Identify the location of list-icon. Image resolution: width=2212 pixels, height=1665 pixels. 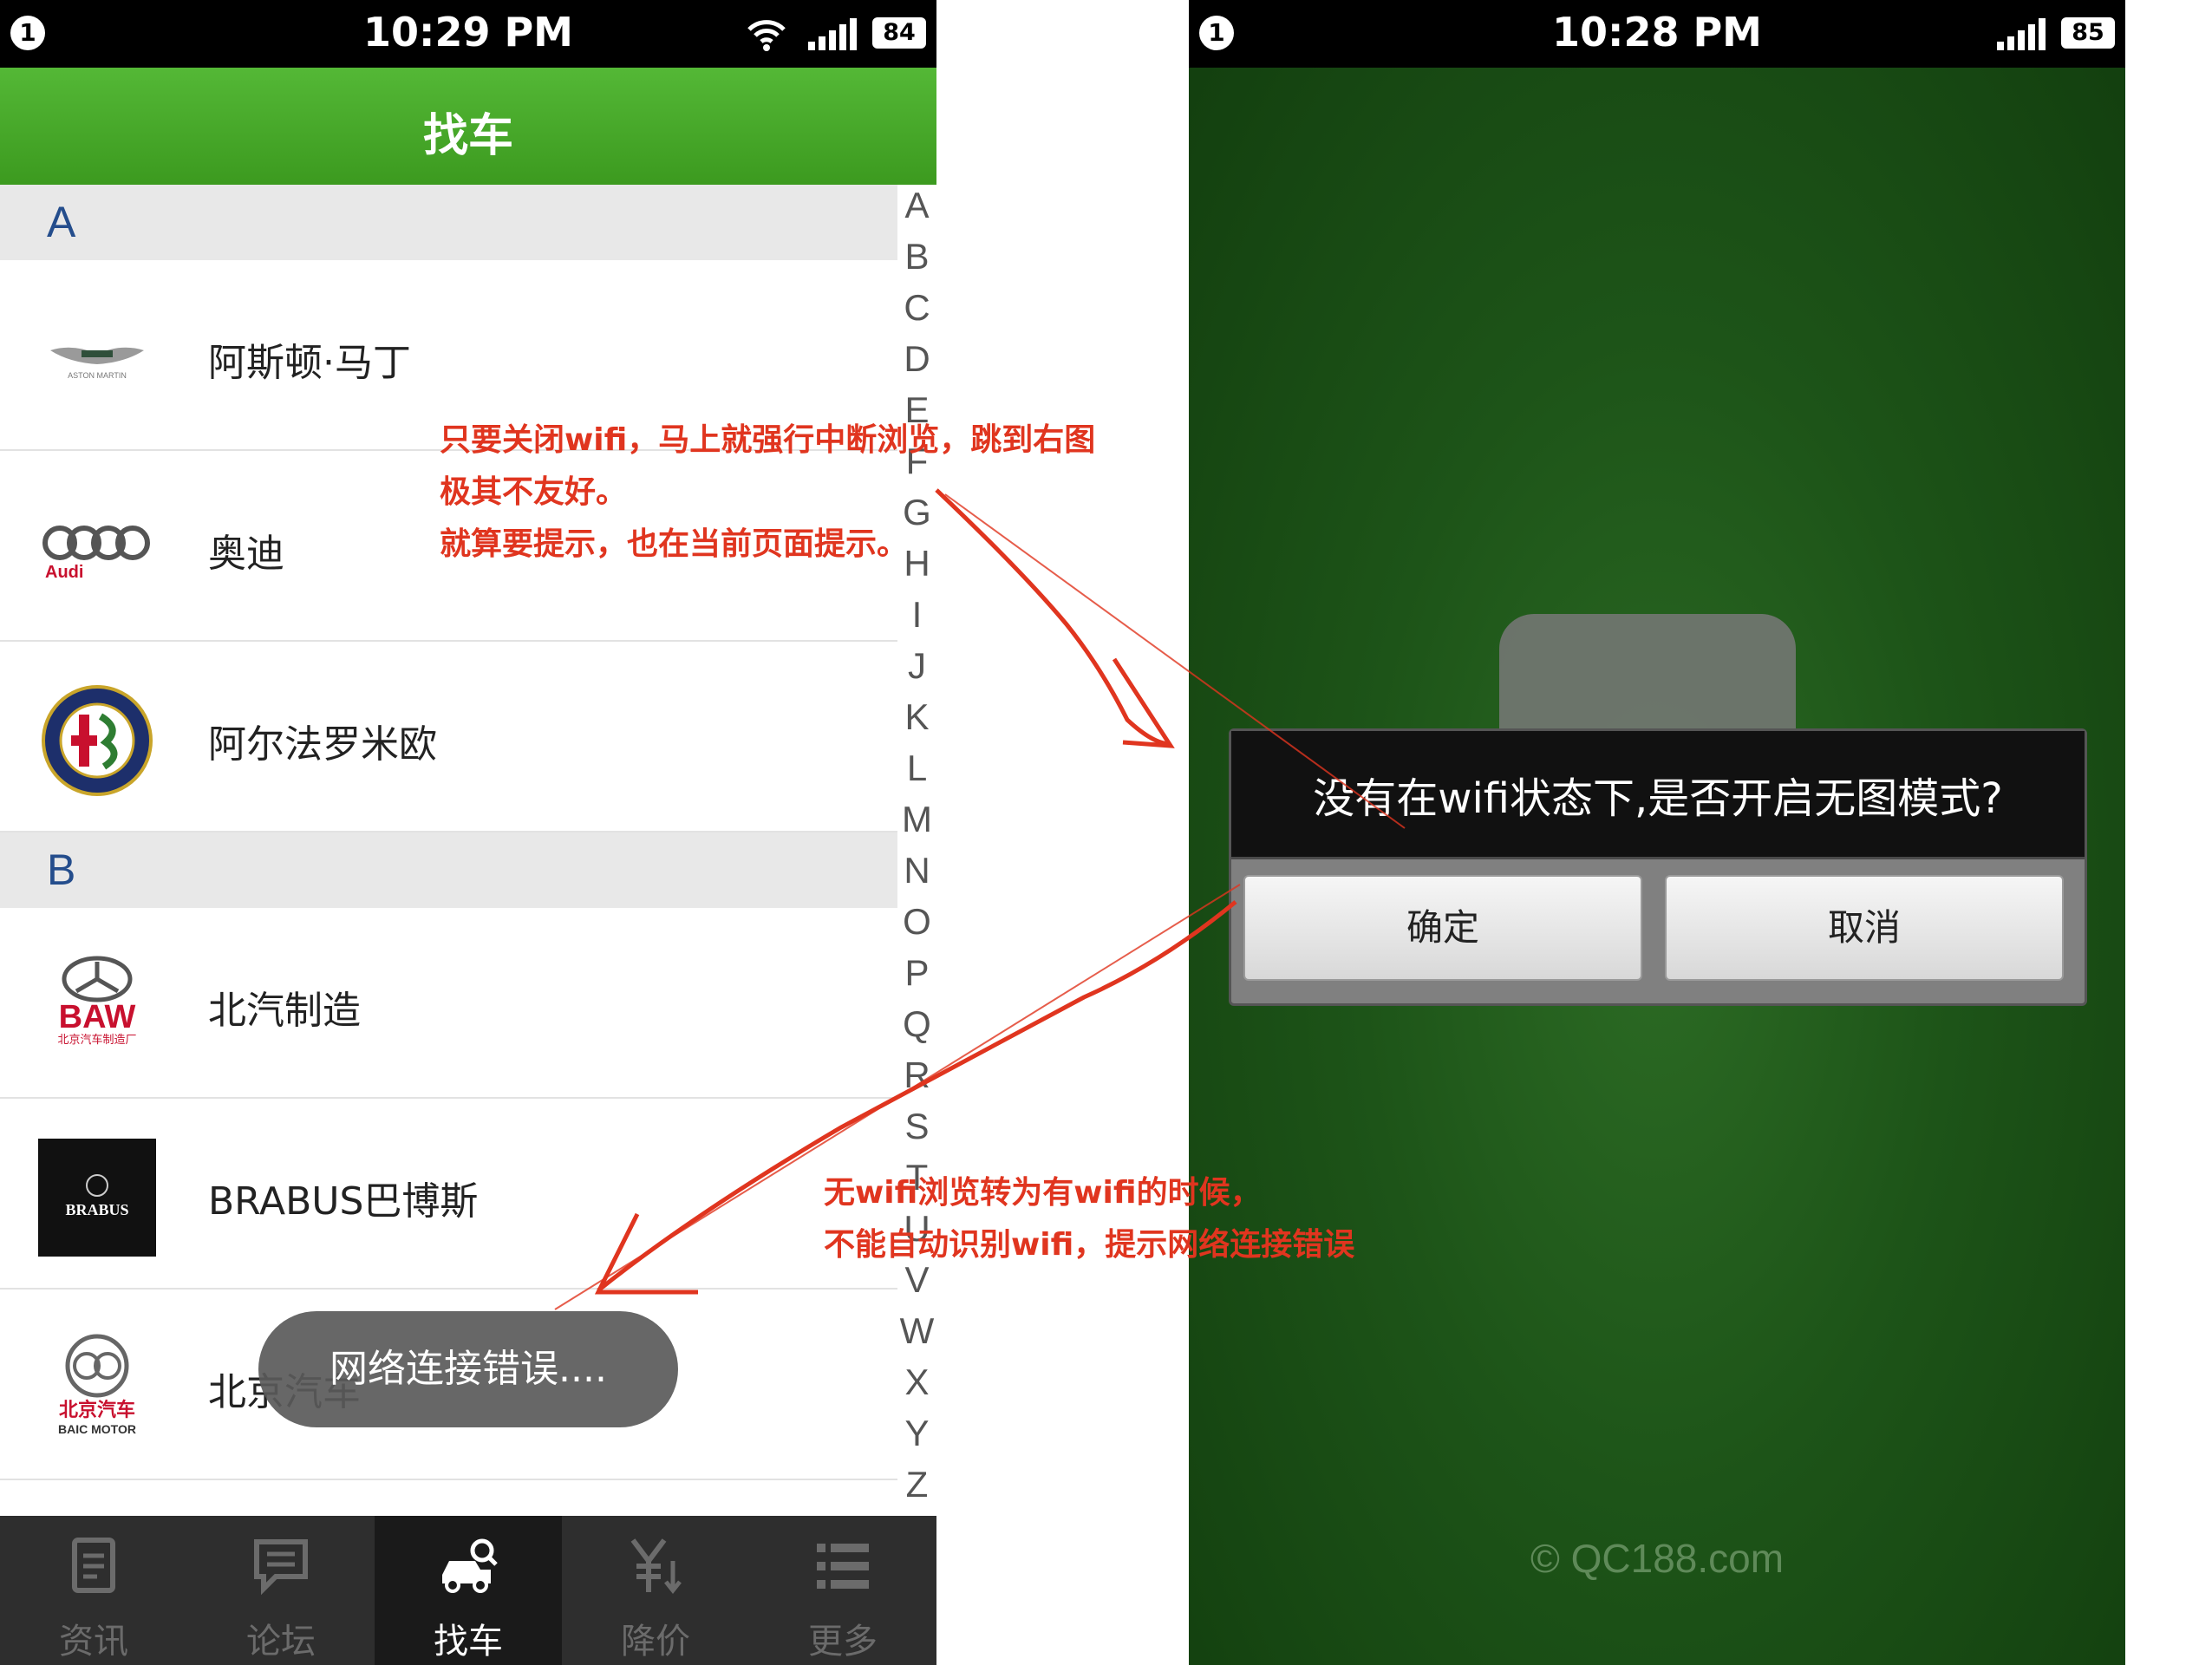
(843, 1566).